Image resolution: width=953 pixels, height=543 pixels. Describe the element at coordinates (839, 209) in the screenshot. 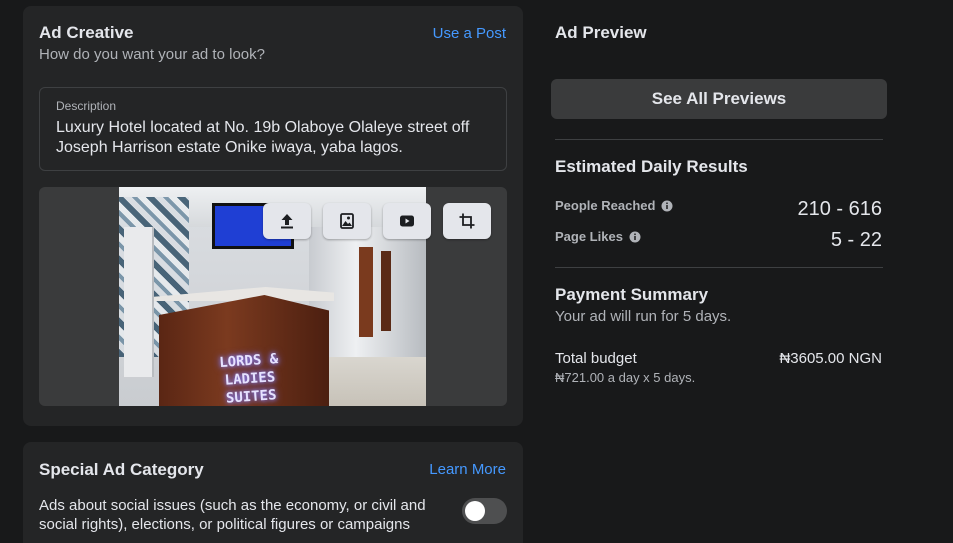

I see `people-reached-value: 210 - 616` at that location.